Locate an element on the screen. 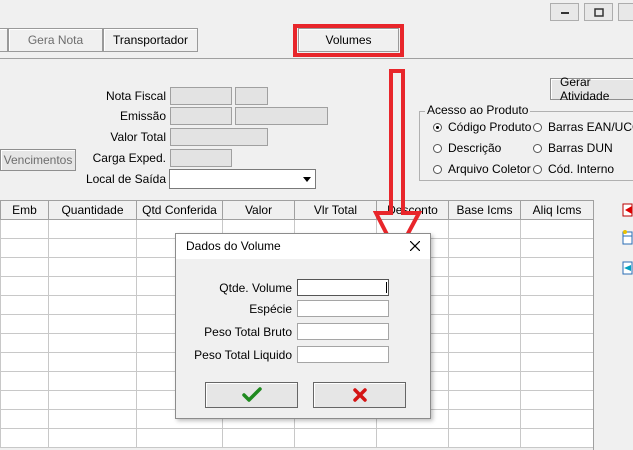  radio-label: Barras DUN is located at coordinates (580, 148).